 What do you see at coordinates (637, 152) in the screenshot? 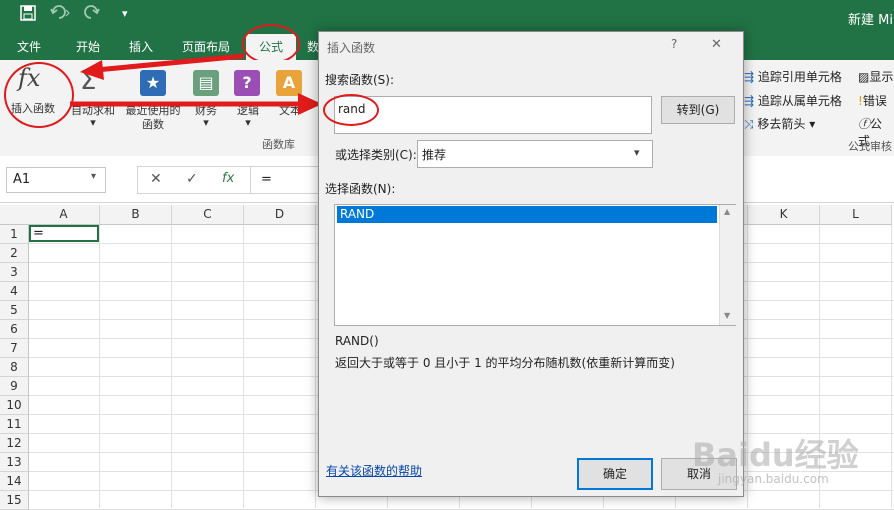
I see `chevron-down-icon: ▾` at bounding box center [637, 152].